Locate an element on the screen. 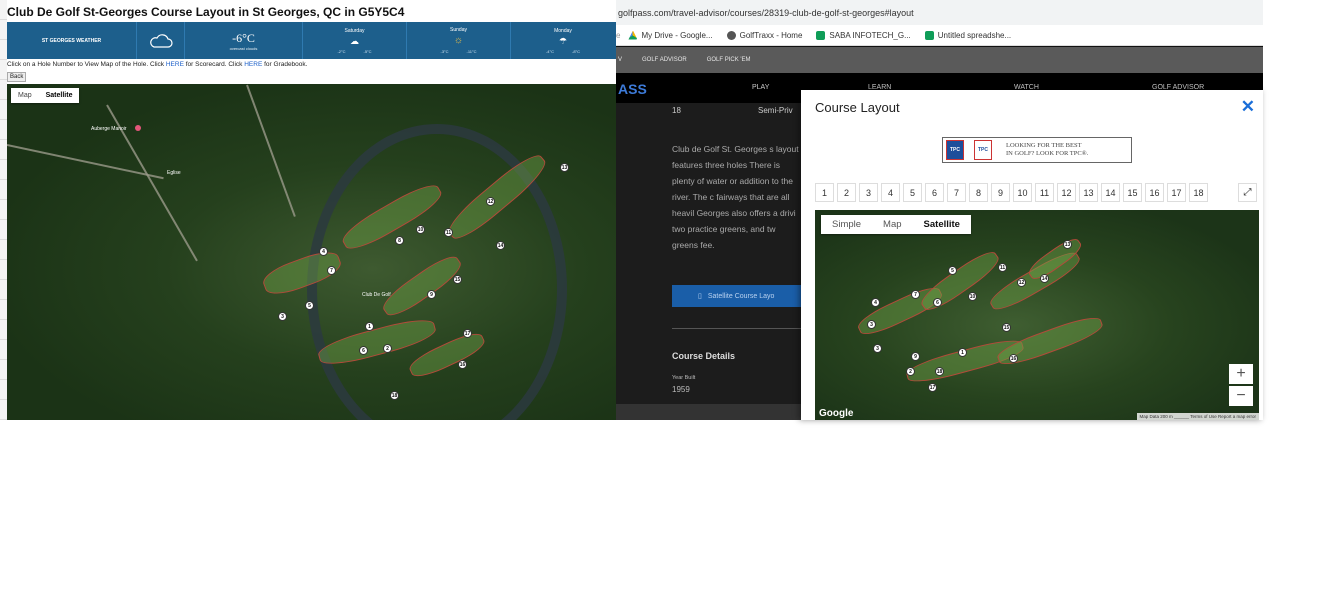  menu-item-play: PLAY is located at coordinates (760, 87).